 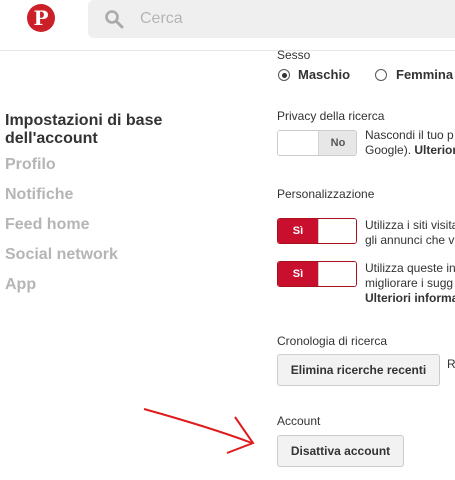 What do you see at coordinates (227, 25) in the screenshot?
I see `top-bar: P Cerca` at bounding box center [227, 25].